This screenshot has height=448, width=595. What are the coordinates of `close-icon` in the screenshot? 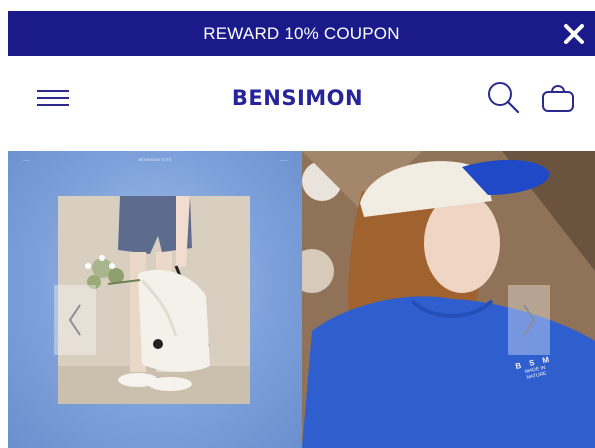 It's located at (574, 33).